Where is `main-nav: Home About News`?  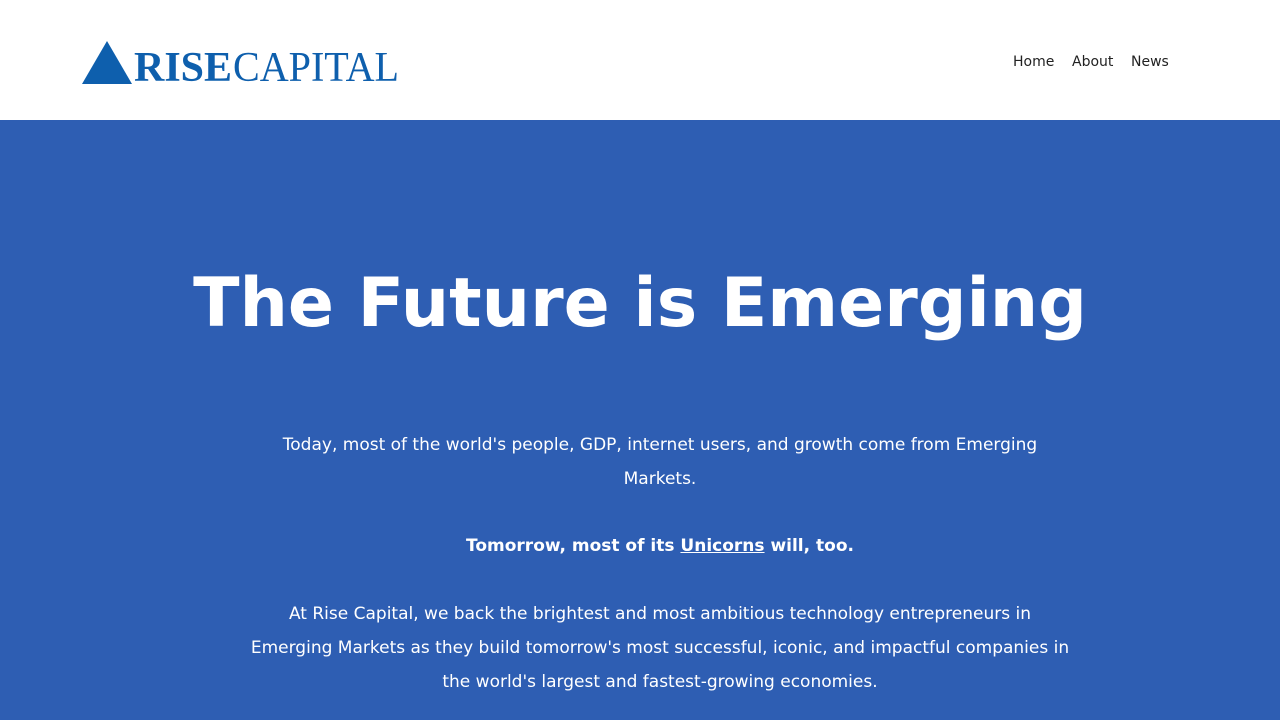 main-nav: Home About News is located at coordinates (1090, 64).